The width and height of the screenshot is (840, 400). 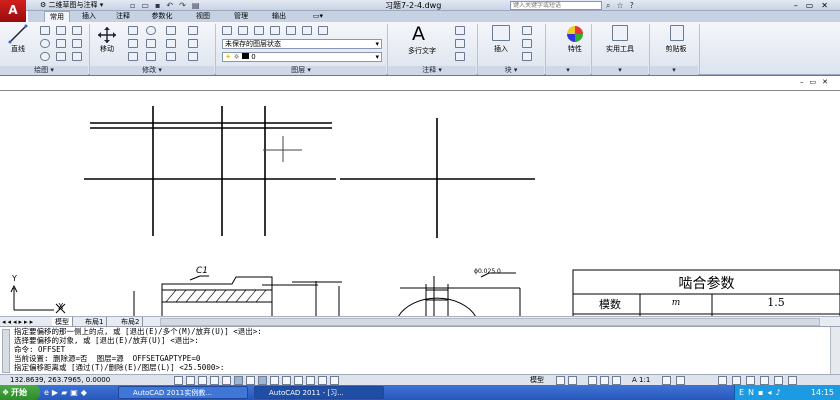 I want to click on snap-mode-icon, so click(x=190, y=380).